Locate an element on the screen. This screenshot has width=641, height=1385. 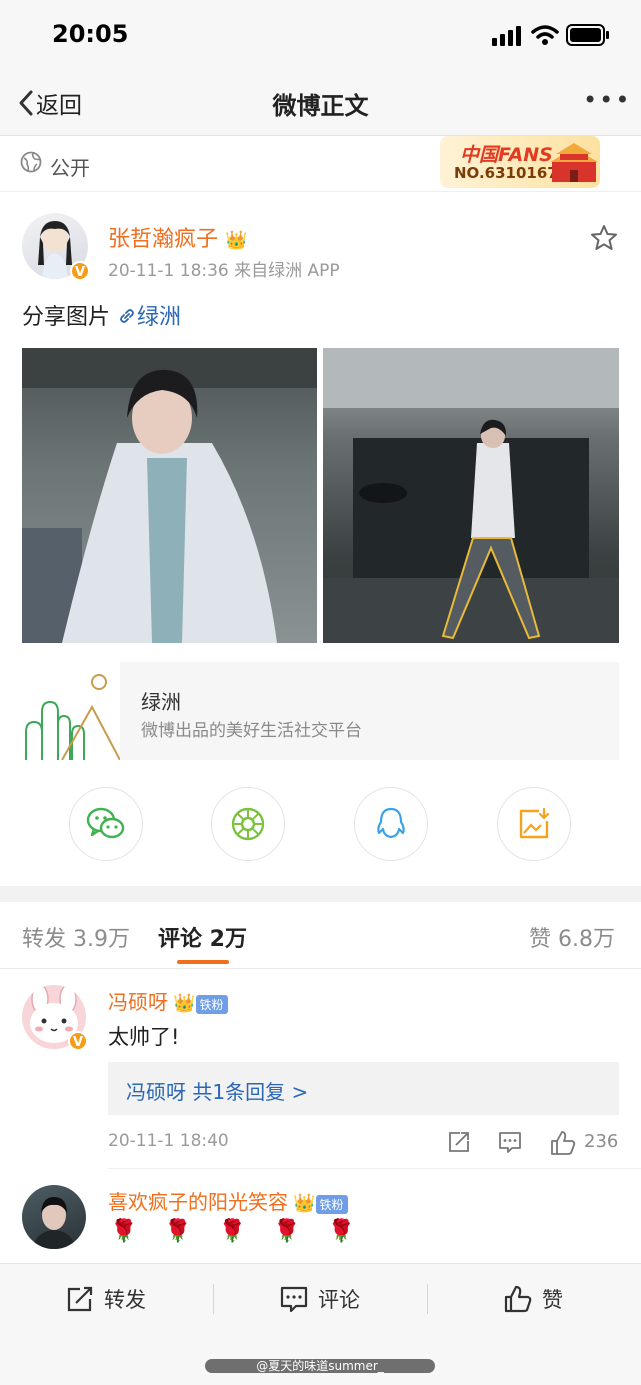
link-icon is located at coordinates (127, 316).